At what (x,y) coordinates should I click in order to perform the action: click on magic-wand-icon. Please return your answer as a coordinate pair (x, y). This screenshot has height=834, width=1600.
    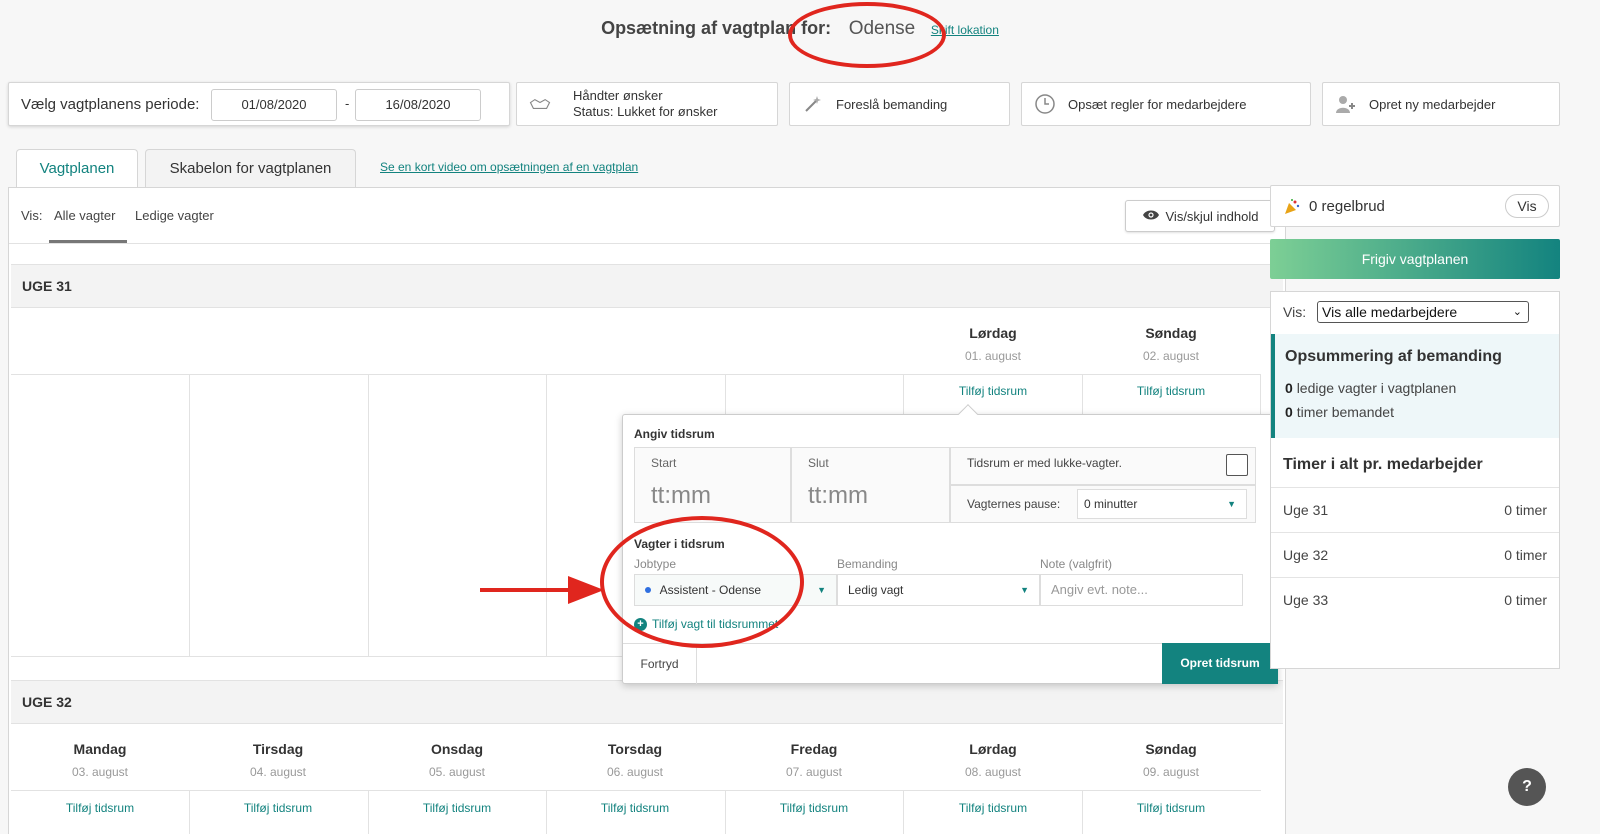
    Looking at the image, I should click on (813, 104).